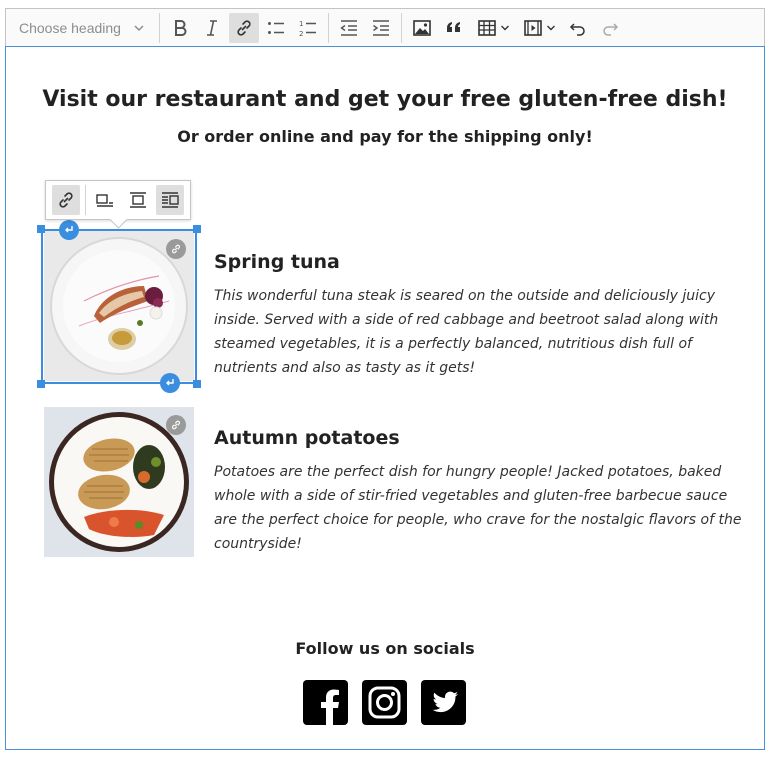 The width and height of the screenshot is (770, 761). What do you see at coordinates (301, 24) in the screenshot?
I see `svg-text: 1` at bounding box center [301, 24].